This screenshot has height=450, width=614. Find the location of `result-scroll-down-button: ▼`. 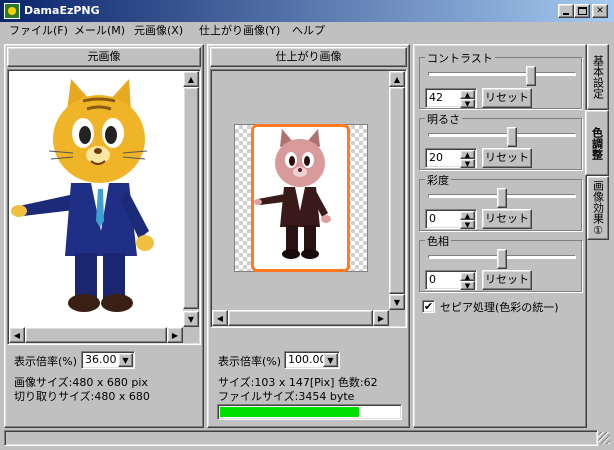

result-scroll-down-button: ▼ is located at coordinates (397, 302).